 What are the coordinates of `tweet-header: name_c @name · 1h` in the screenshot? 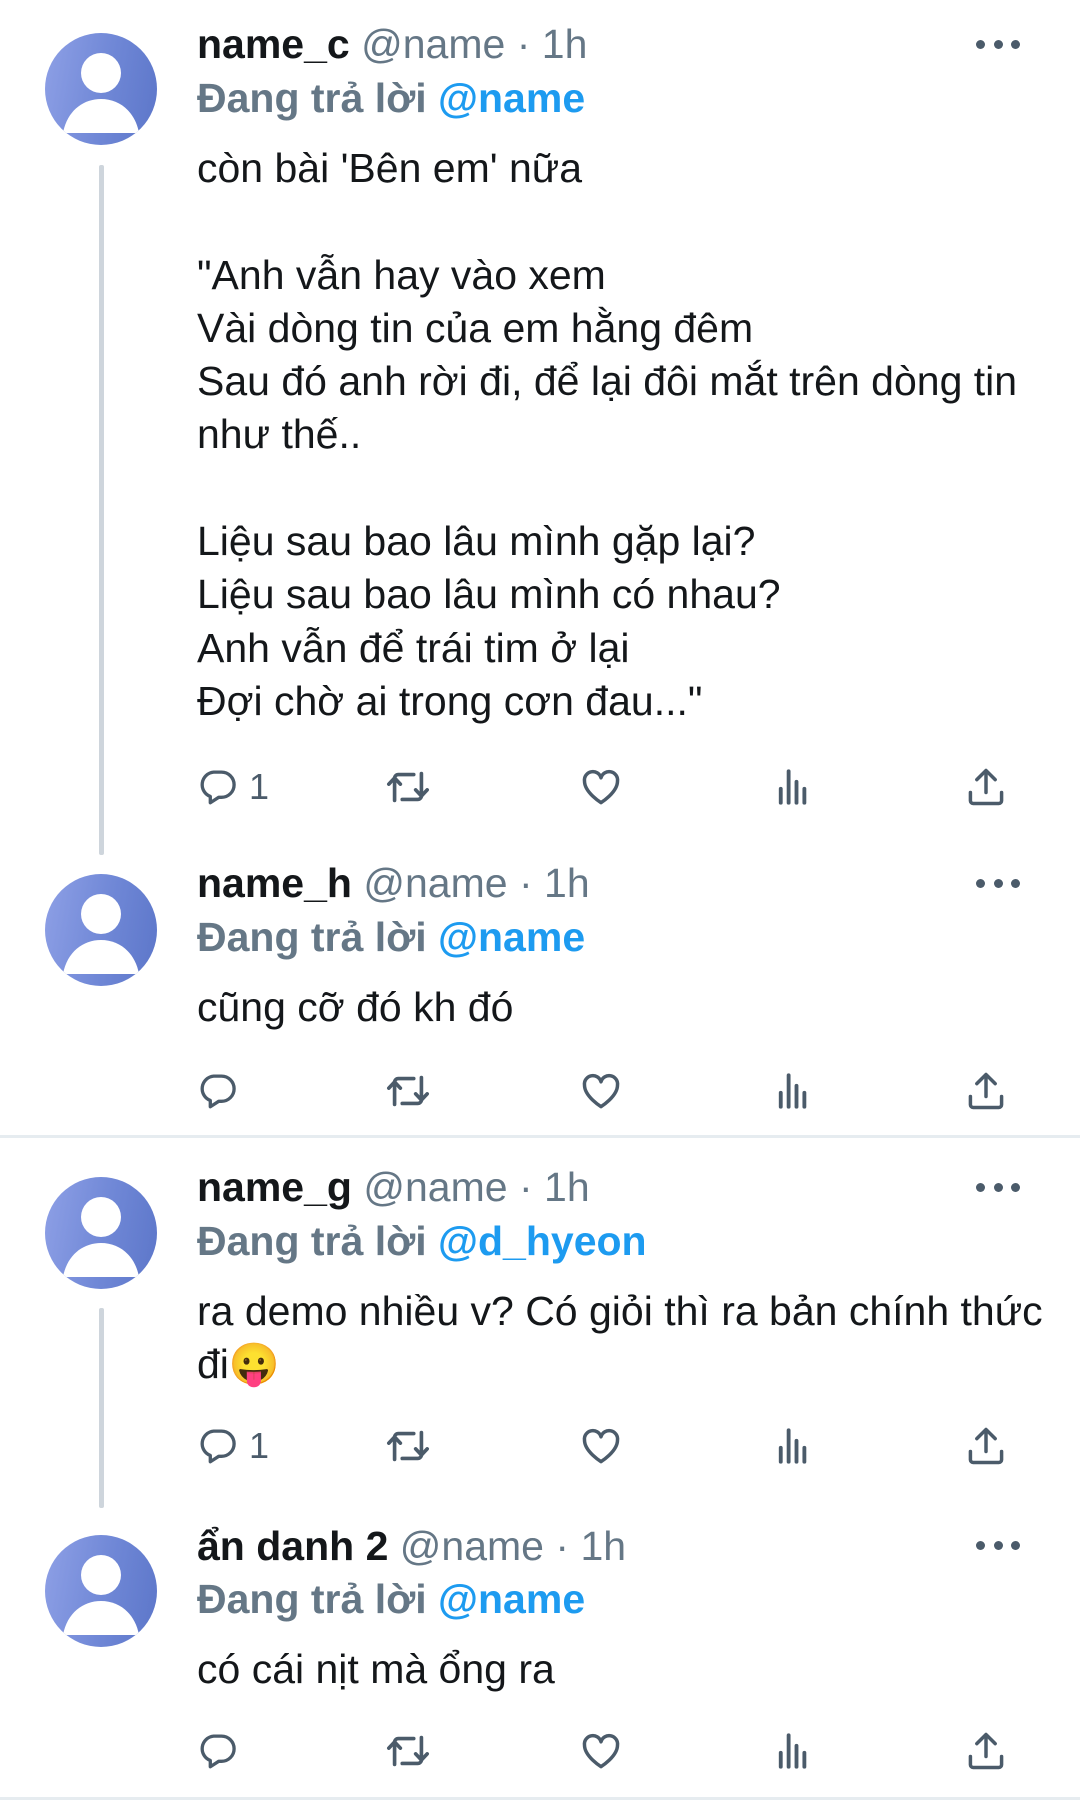 It's located at (392, 44).